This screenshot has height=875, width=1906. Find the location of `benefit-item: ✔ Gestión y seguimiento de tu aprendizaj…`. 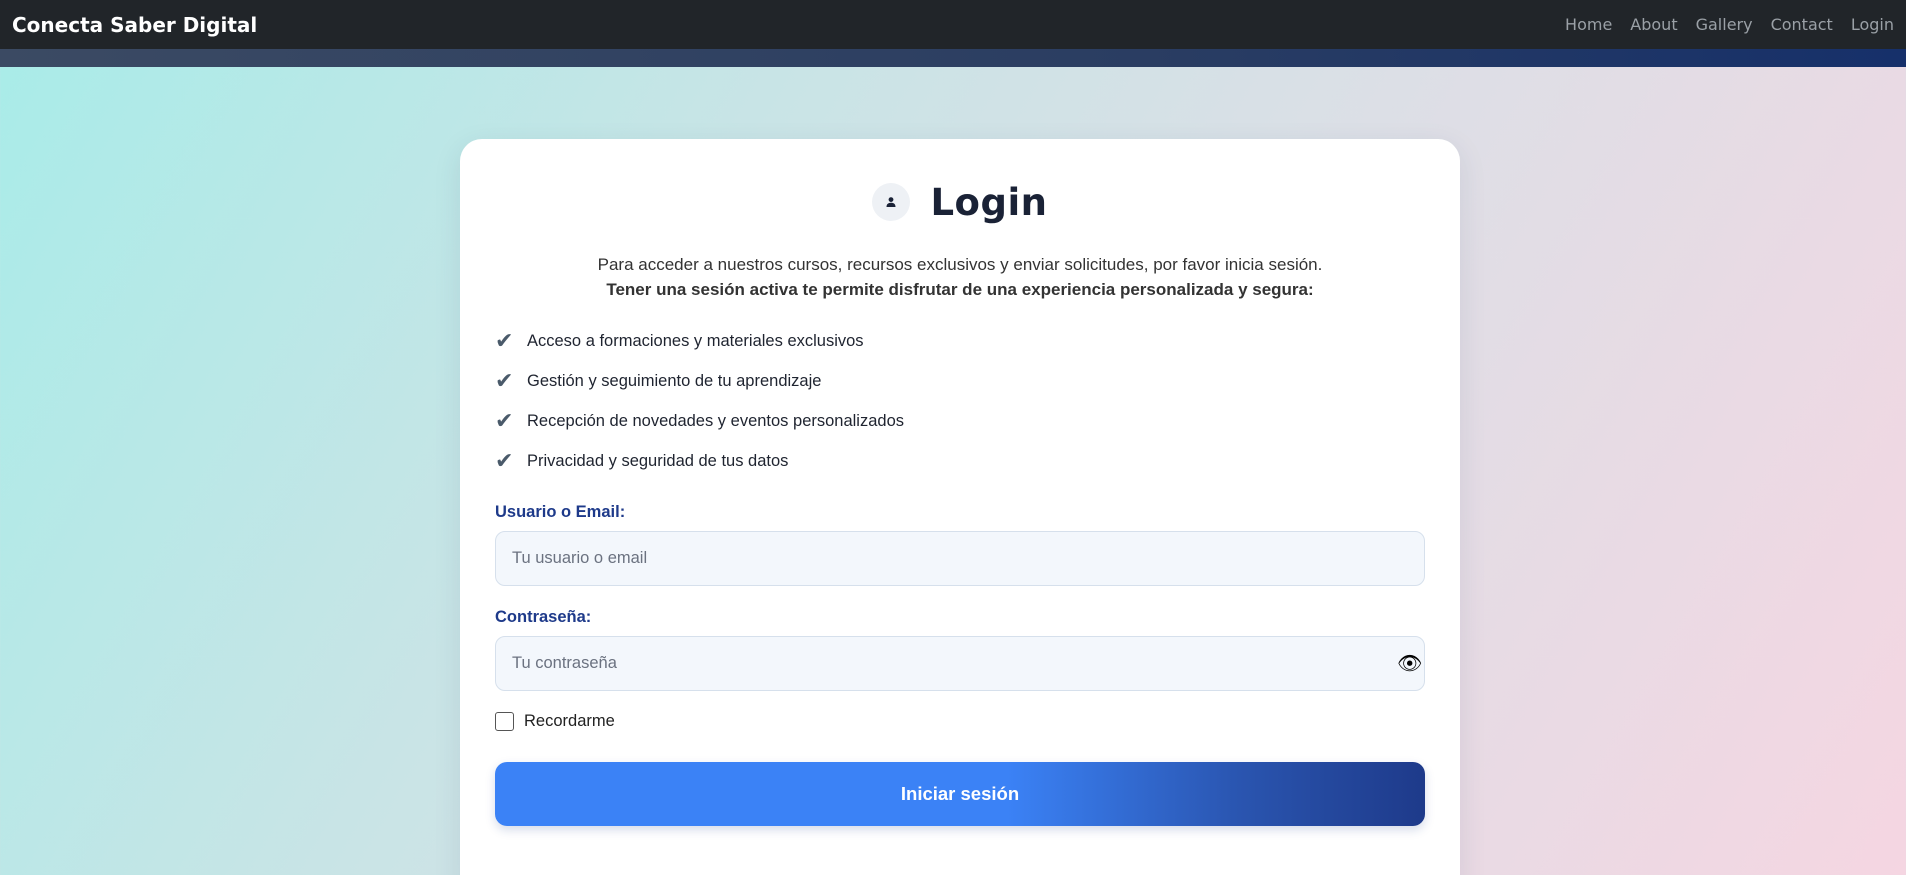

benefit-item: ✔ Gestión y seguimiento de tu aprendizaj… is located at coordinates (699, 381).